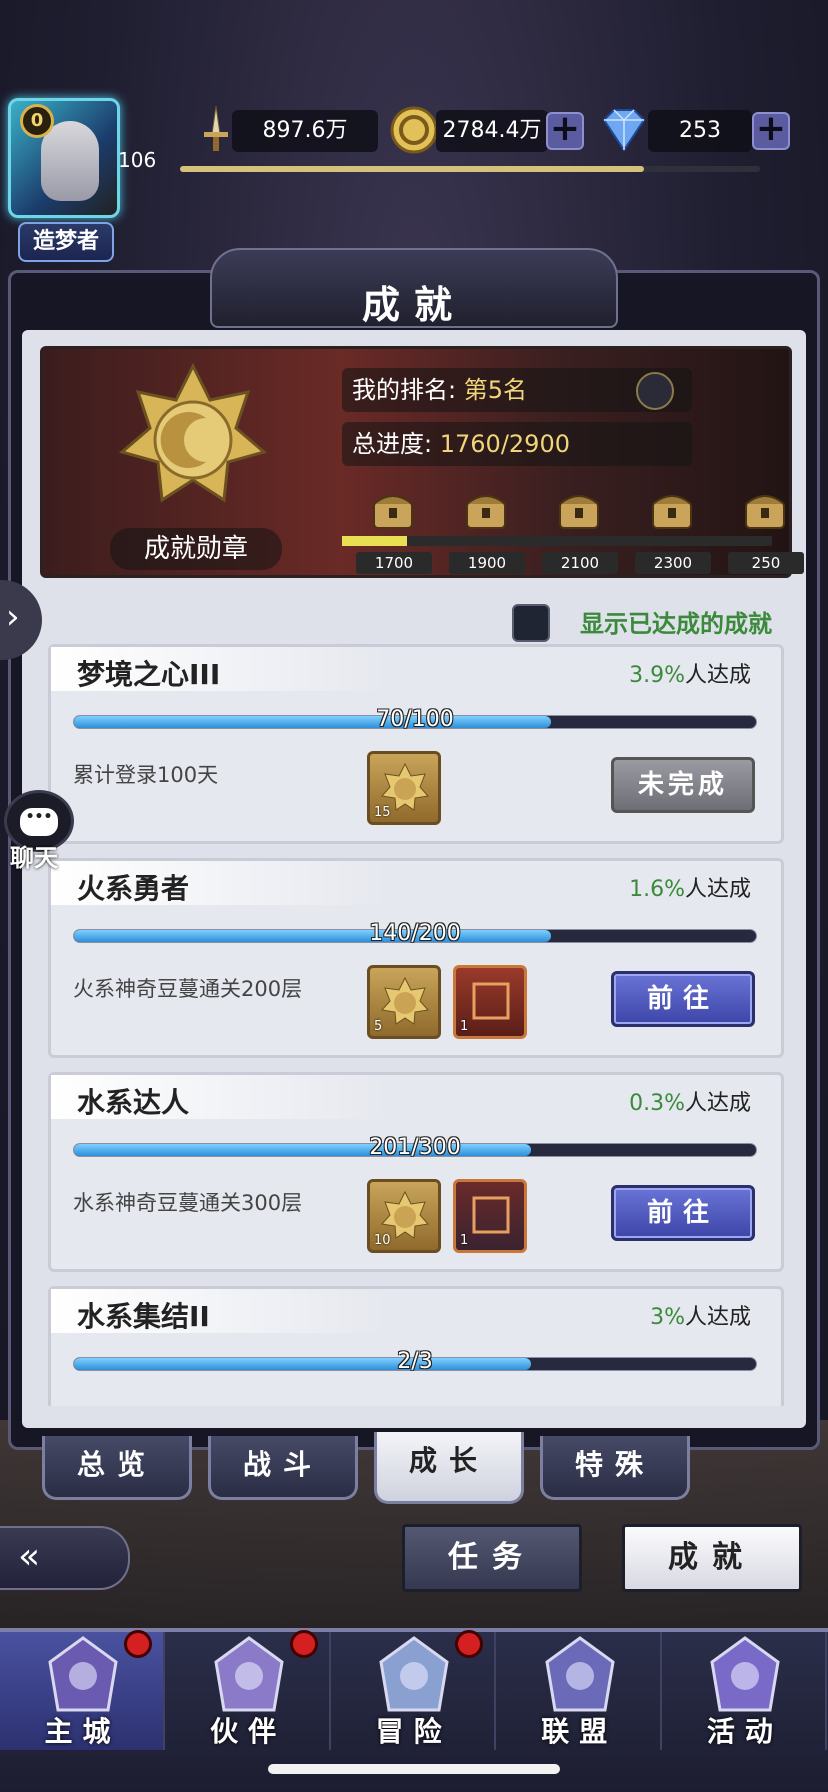 The width and height of the screenshot is (828, 1792). What do you see at coordinates (490, 1002) in the screenshot?
I see `reward-fire-frame-icon: 1` at bounding box center [490, 1002].